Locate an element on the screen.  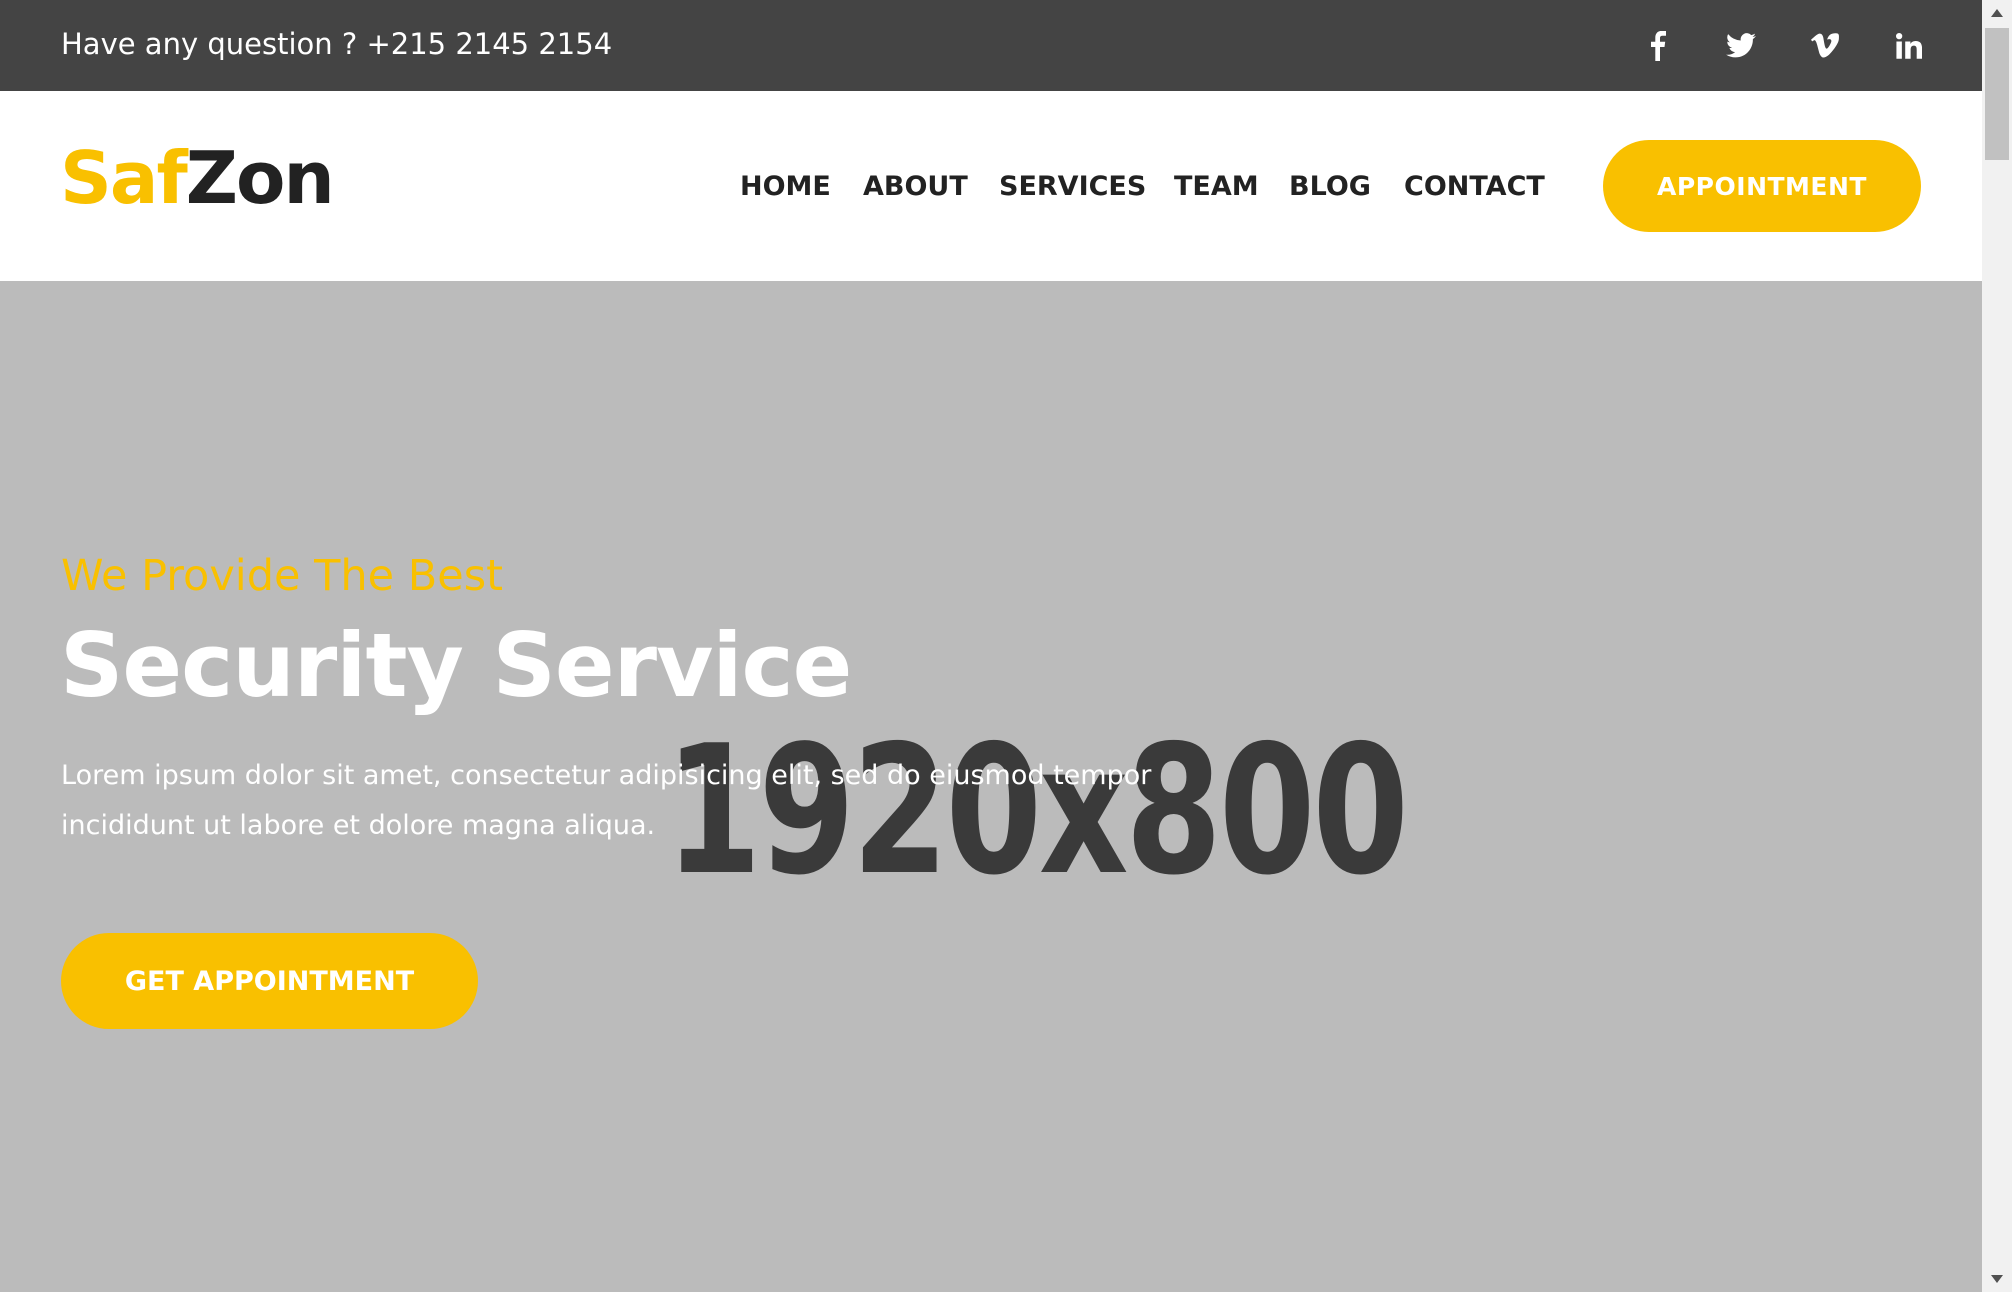
vimeo-icon is located at coordinates (1825, 45).